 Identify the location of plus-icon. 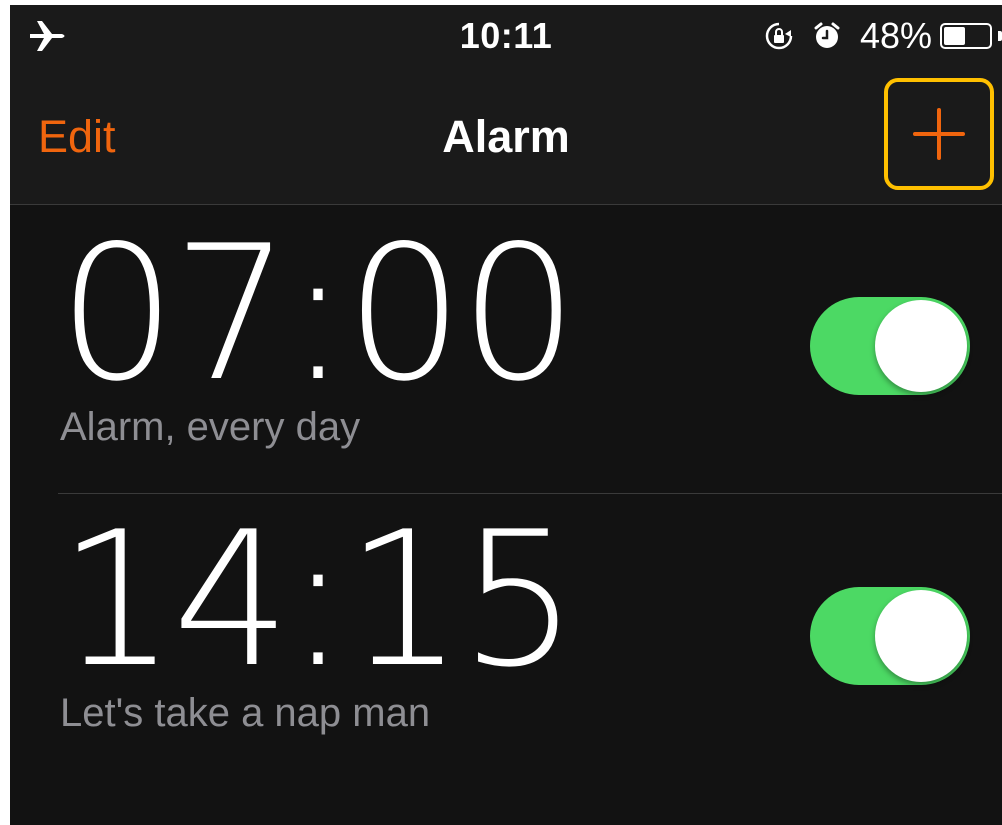
(939, 134).